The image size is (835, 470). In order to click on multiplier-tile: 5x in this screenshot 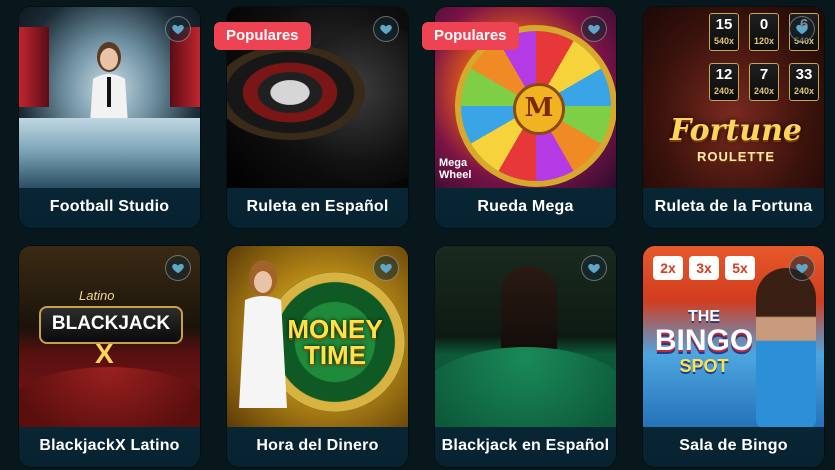, I will do `click(740, 268)`.